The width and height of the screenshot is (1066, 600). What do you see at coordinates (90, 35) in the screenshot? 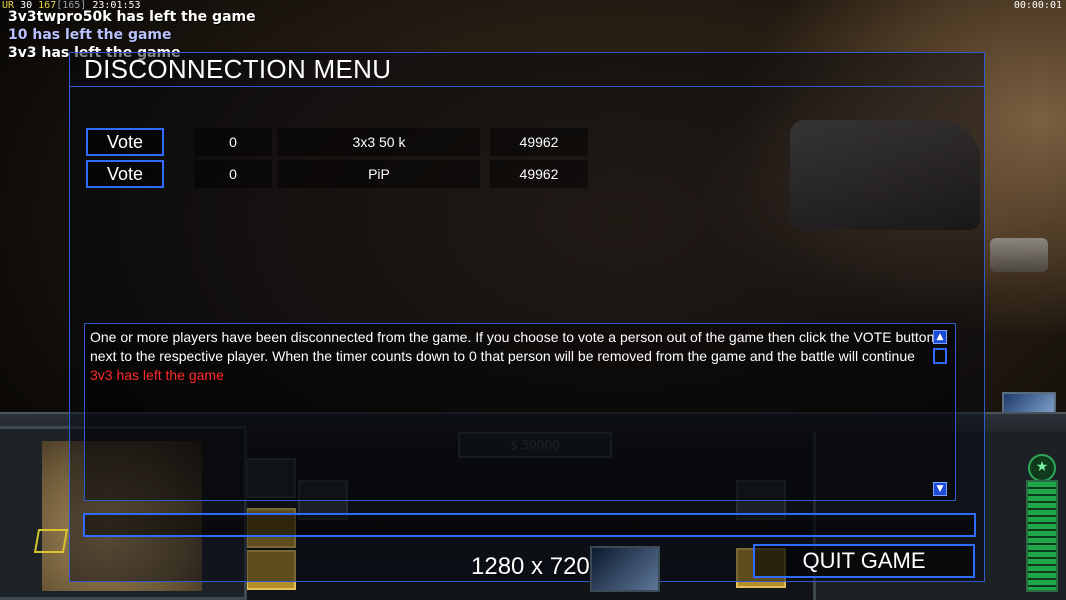
I see `feed-message: 10 has left the game` at bounding box center [90, 35].